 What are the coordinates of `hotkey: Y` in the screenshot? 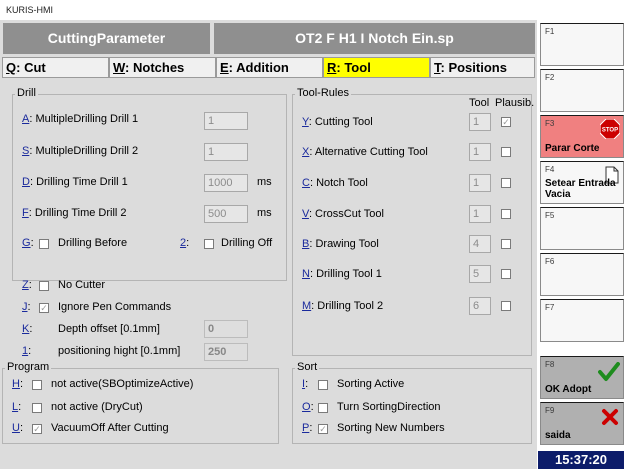 It's located at (305, 122).